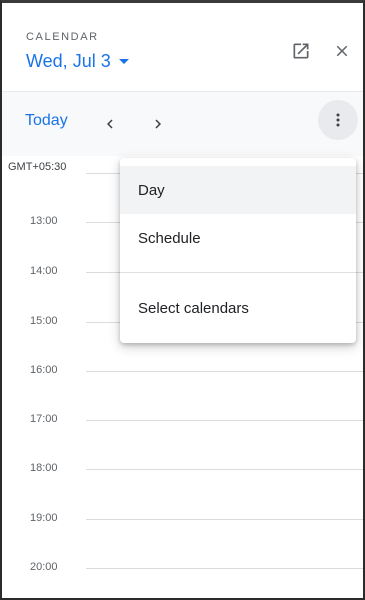 This screenshot has width=365, height=600. Describe the element at coordinates (238, 238) in the screenshot. I see `menu-item-schedule: Schedule` at that location.